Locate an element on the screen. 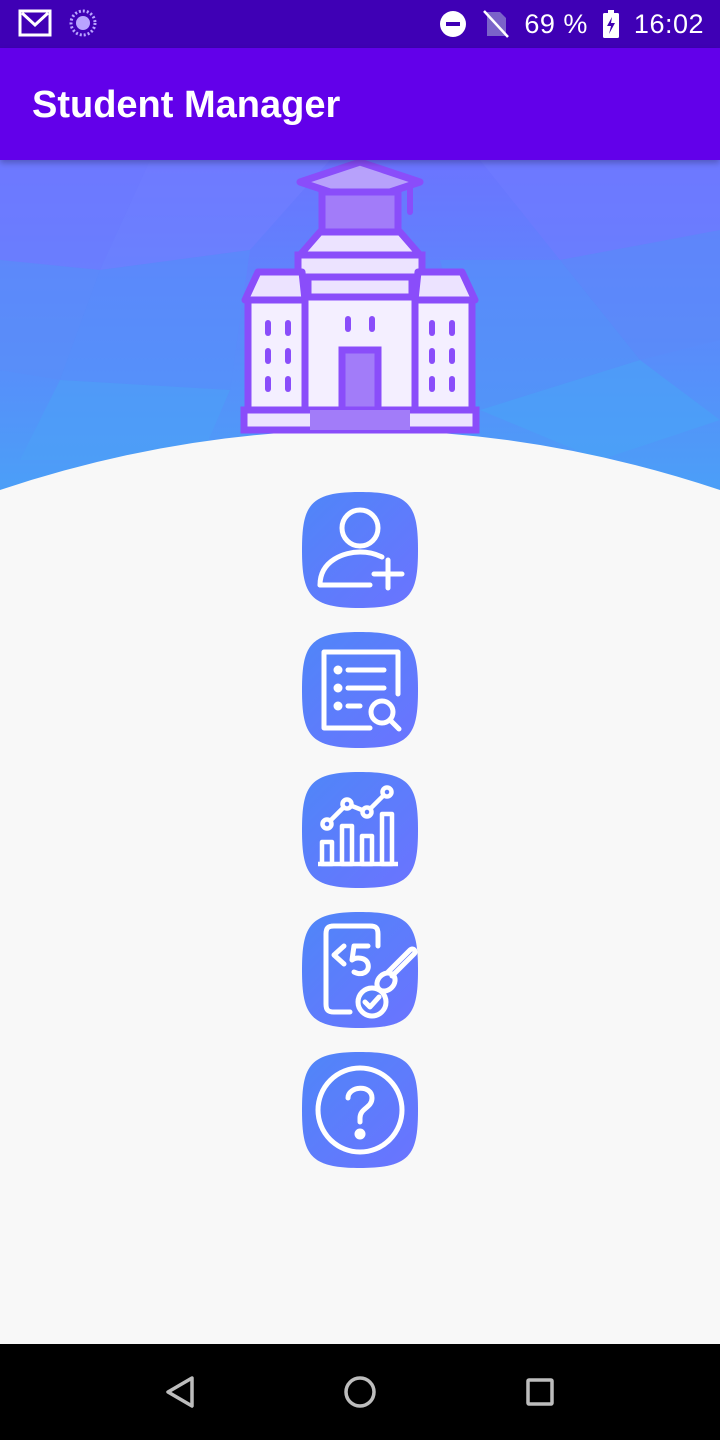 The width and height of the screenshot is (720, 1440). home-icon is located at coordinates (360, 1392).